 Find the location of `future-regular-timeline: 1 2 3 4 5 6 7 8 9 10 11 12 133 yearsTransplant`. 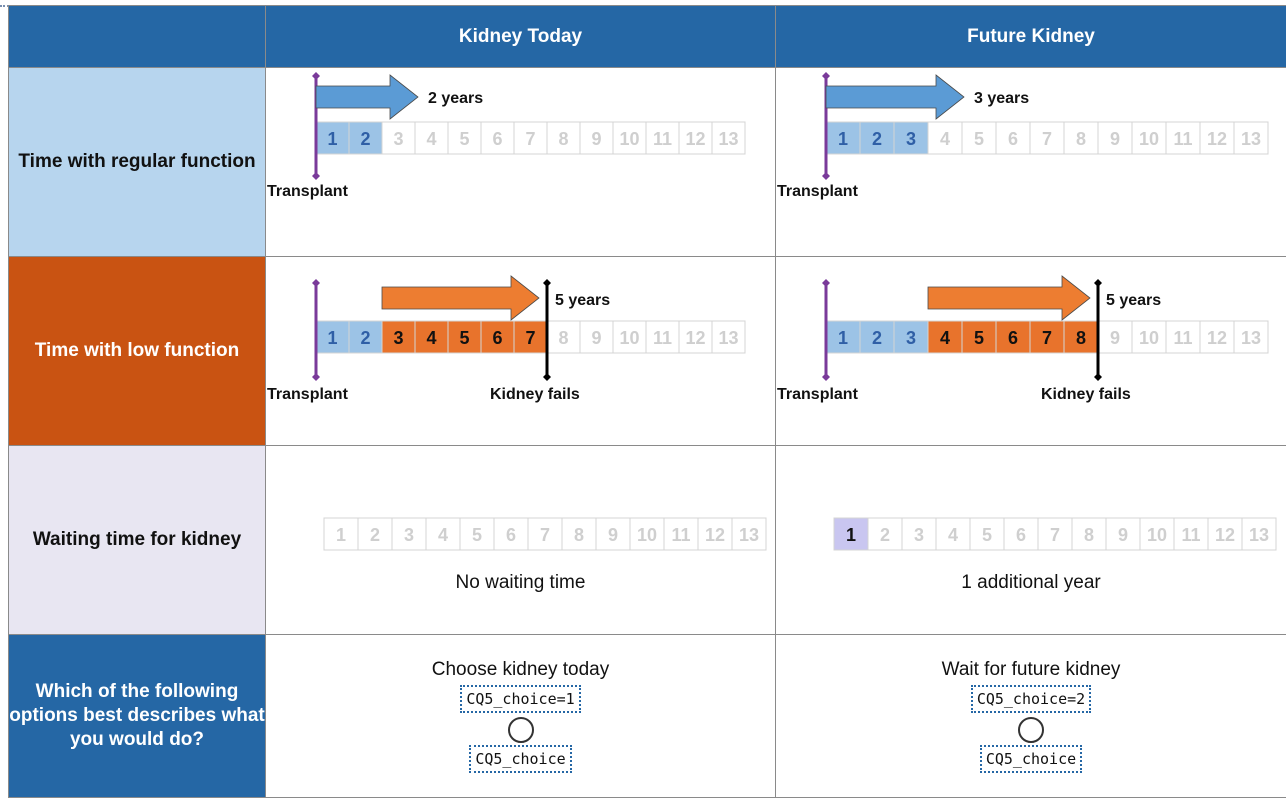

future-regular-timeline: 1 2 3 4 5 6 7 8 9 10 11 12 133 yearsTransplant is located at coordinates (1023, 136).